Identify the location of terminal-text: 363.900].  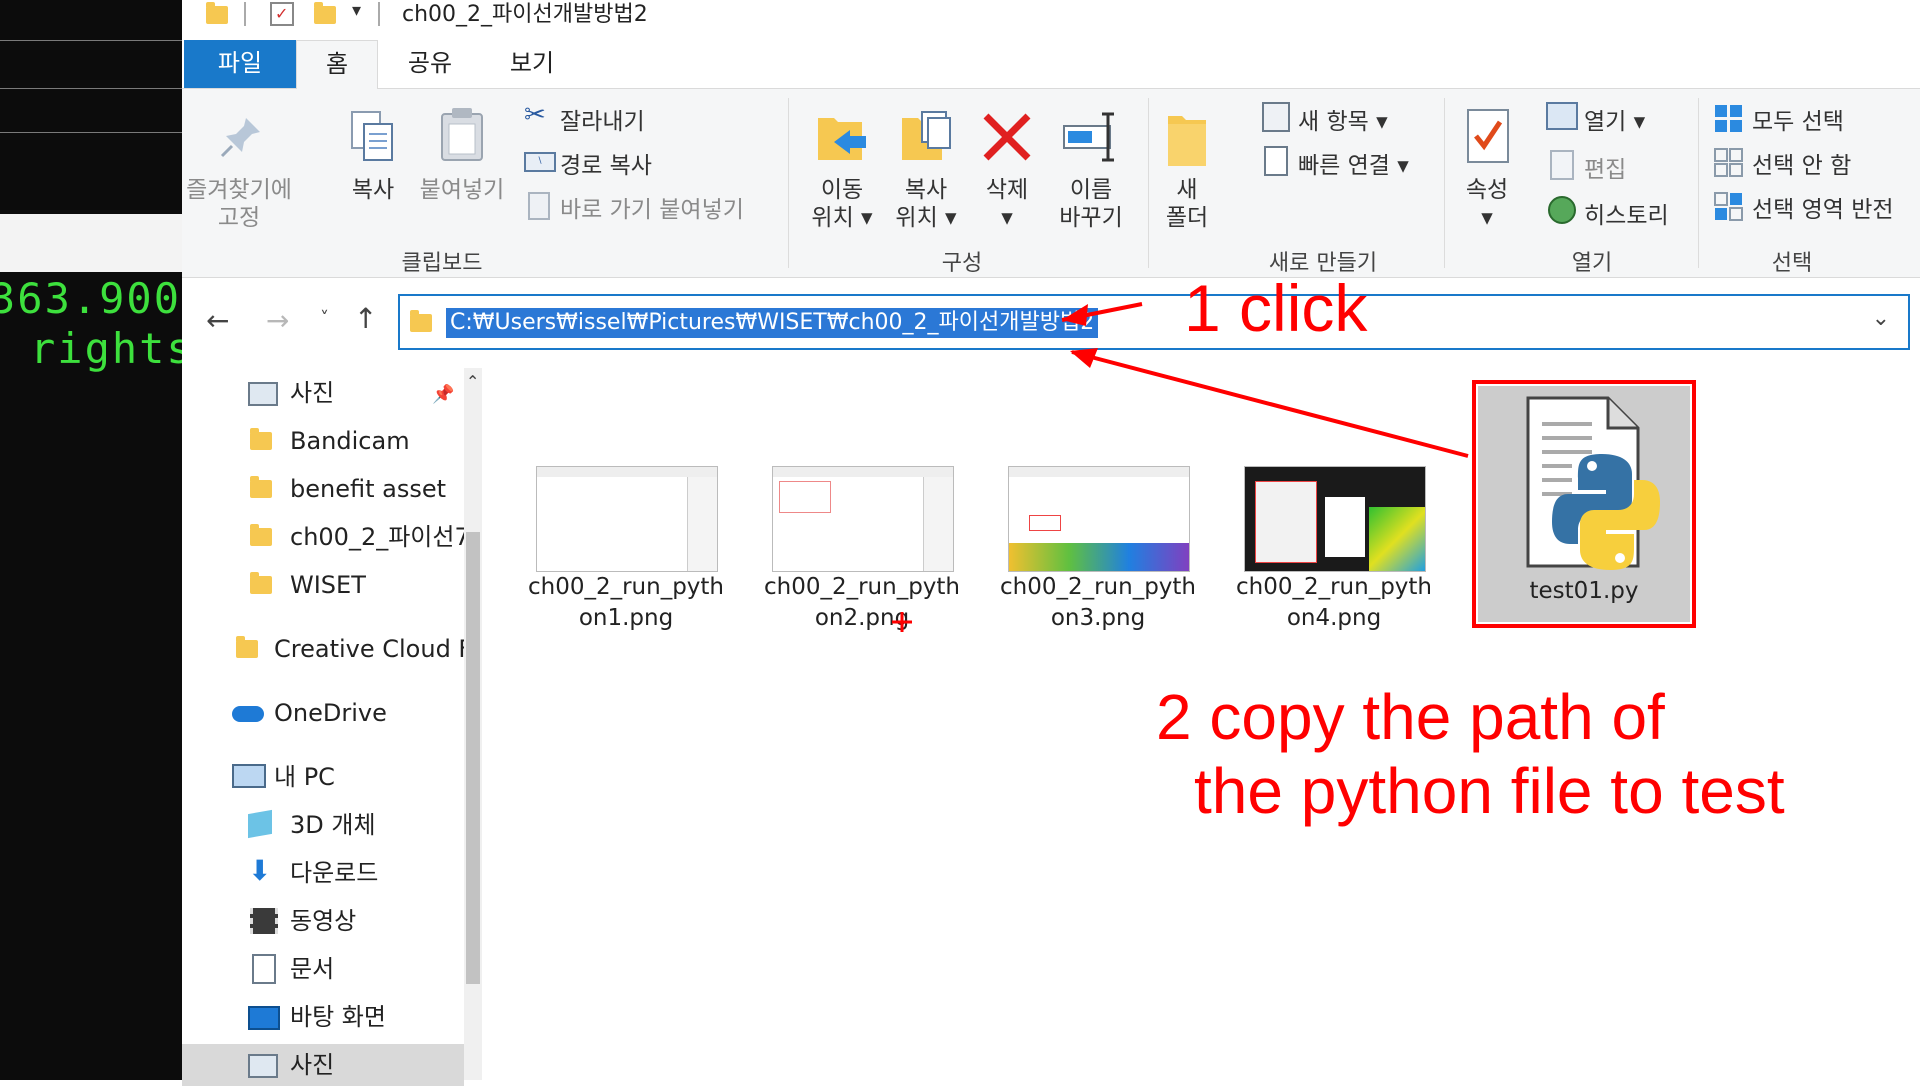
(91, 298).